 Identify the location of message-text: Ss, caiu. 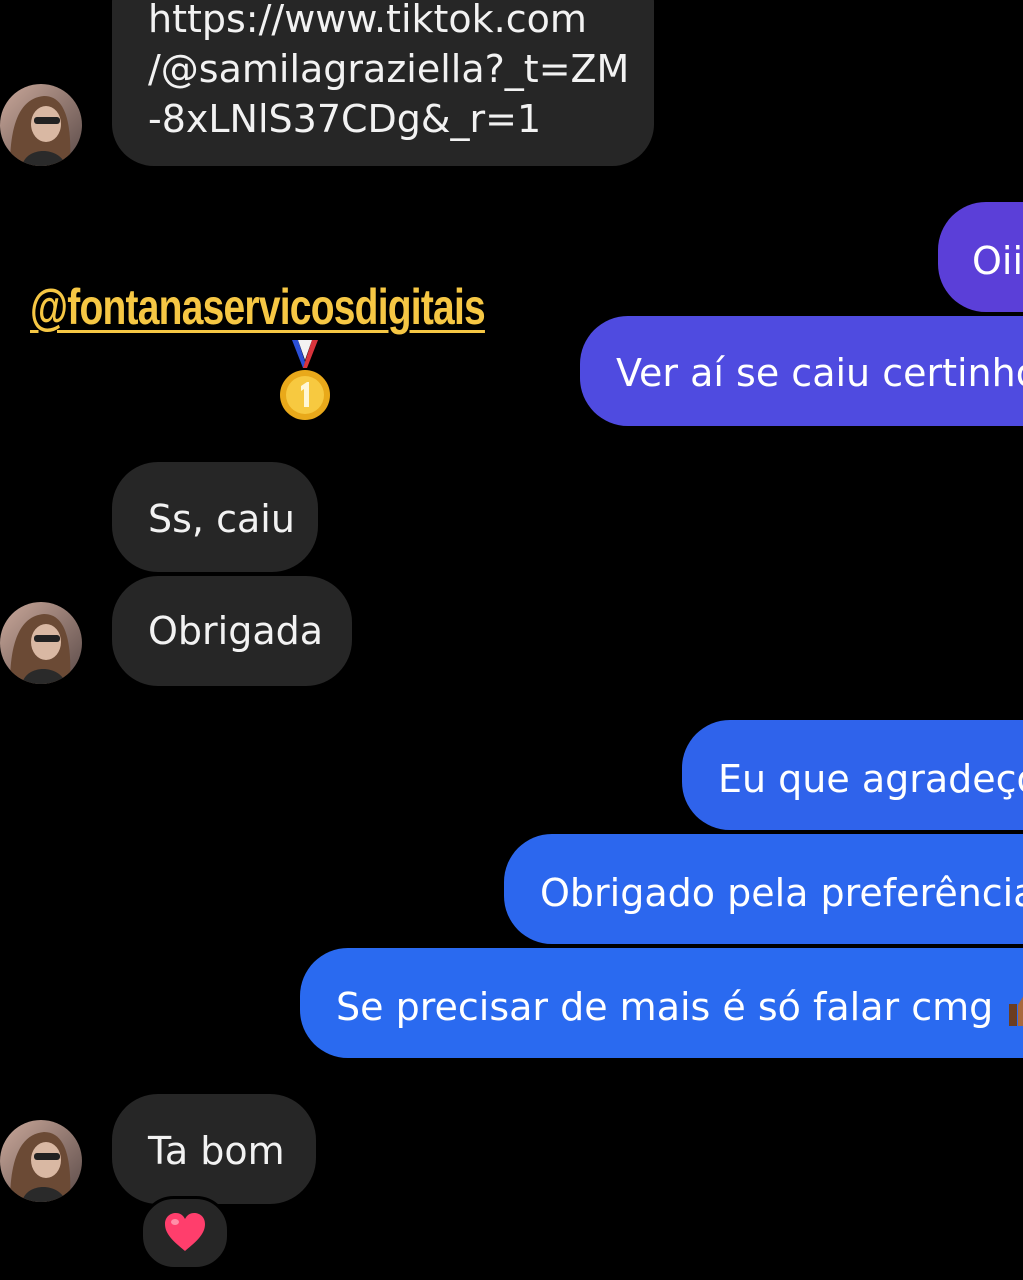
(221, 519).